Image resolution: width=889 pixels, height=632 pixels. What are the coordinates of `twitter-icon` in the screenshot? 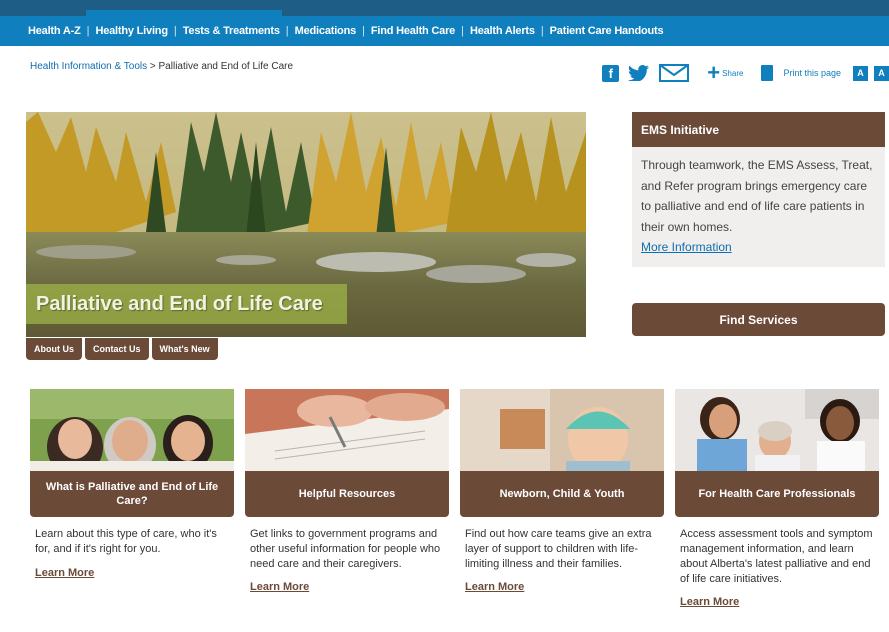 It's located at (639, 73).